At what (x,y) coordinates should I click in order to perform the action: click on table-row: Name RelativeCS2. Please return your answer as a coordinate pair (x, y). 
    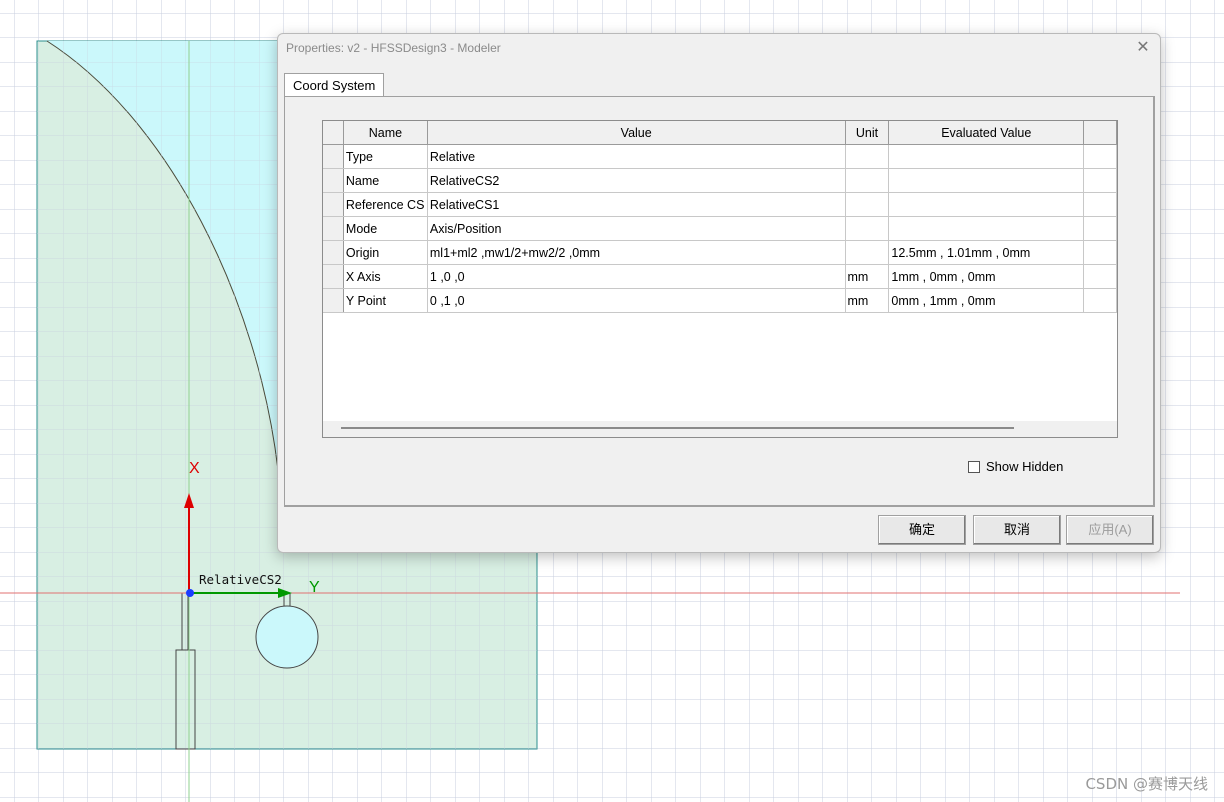
    Looking at the image, I should click on (720, 180).